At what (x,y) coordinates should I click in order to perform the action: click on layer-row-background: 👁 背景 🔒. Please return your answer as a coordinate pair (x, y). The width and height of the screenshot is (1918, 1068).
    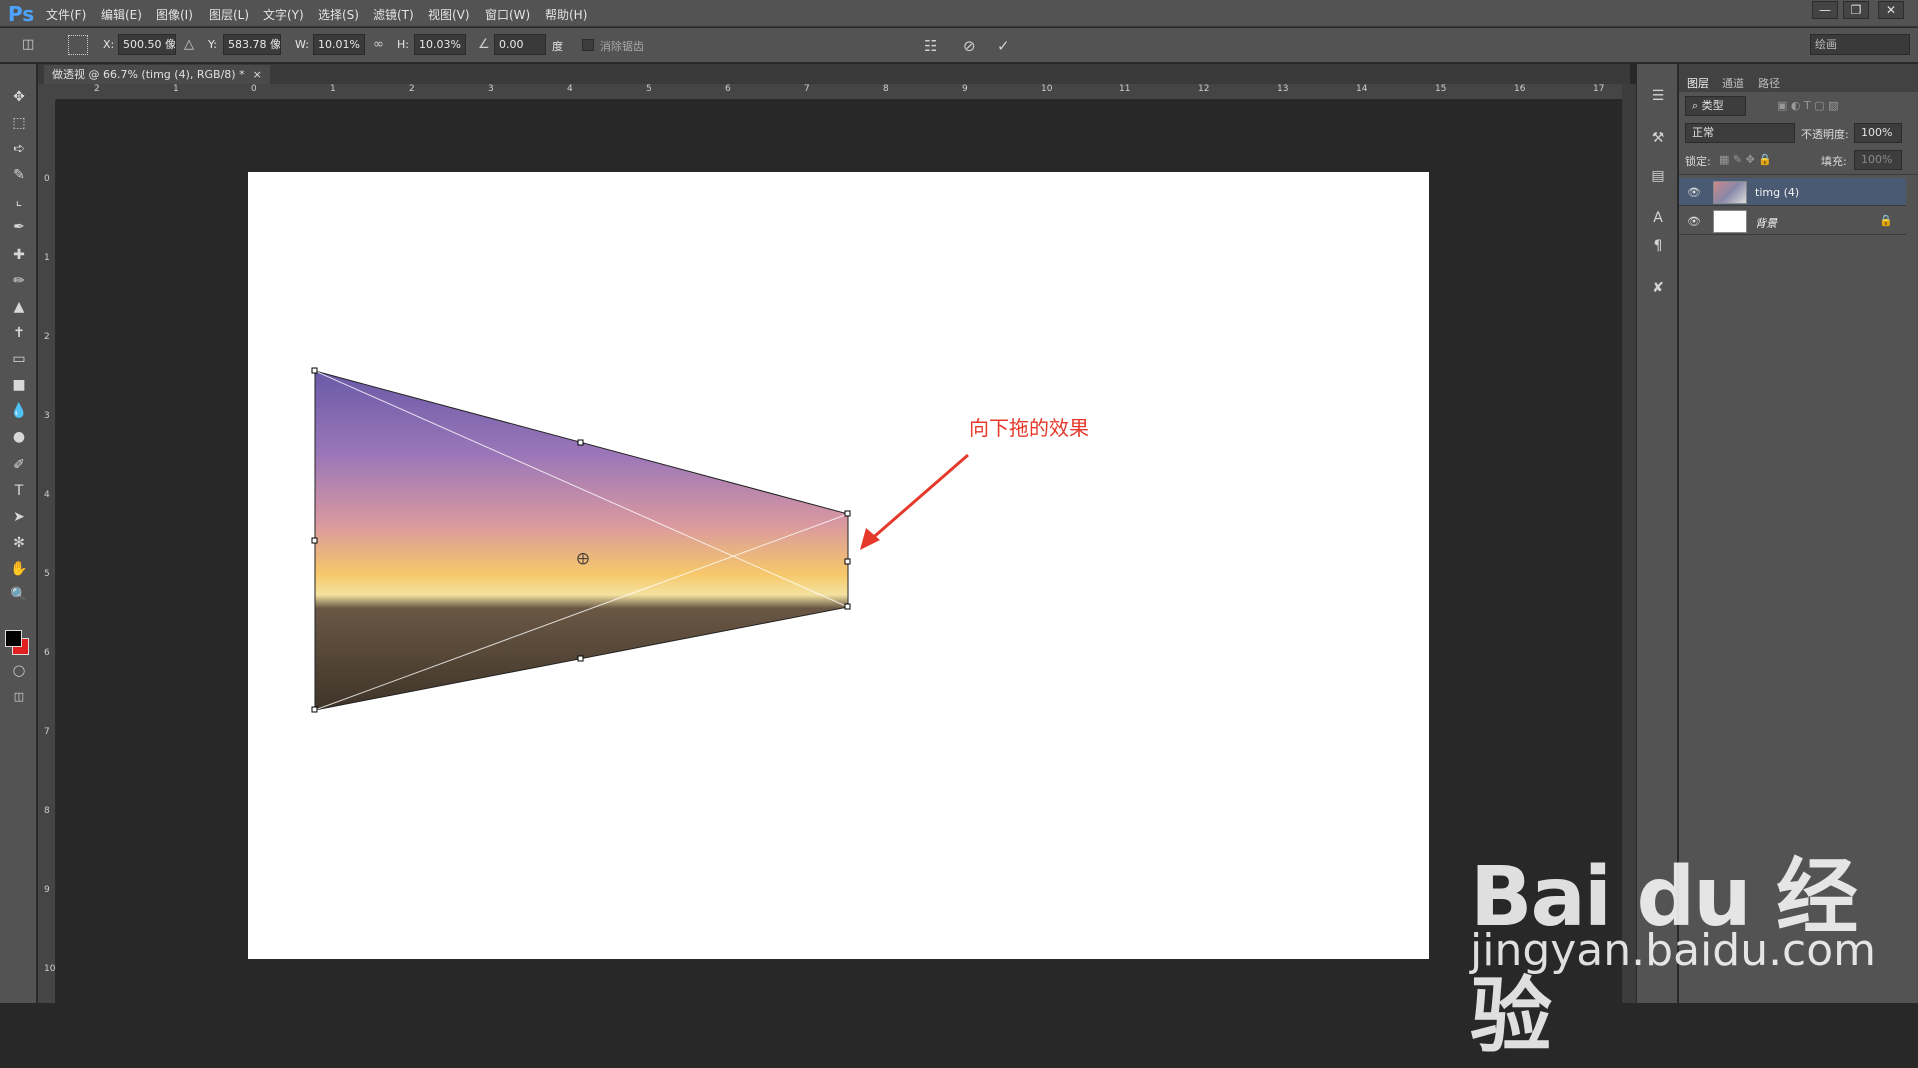
    Looking at the image, I should click on (1792, 221).